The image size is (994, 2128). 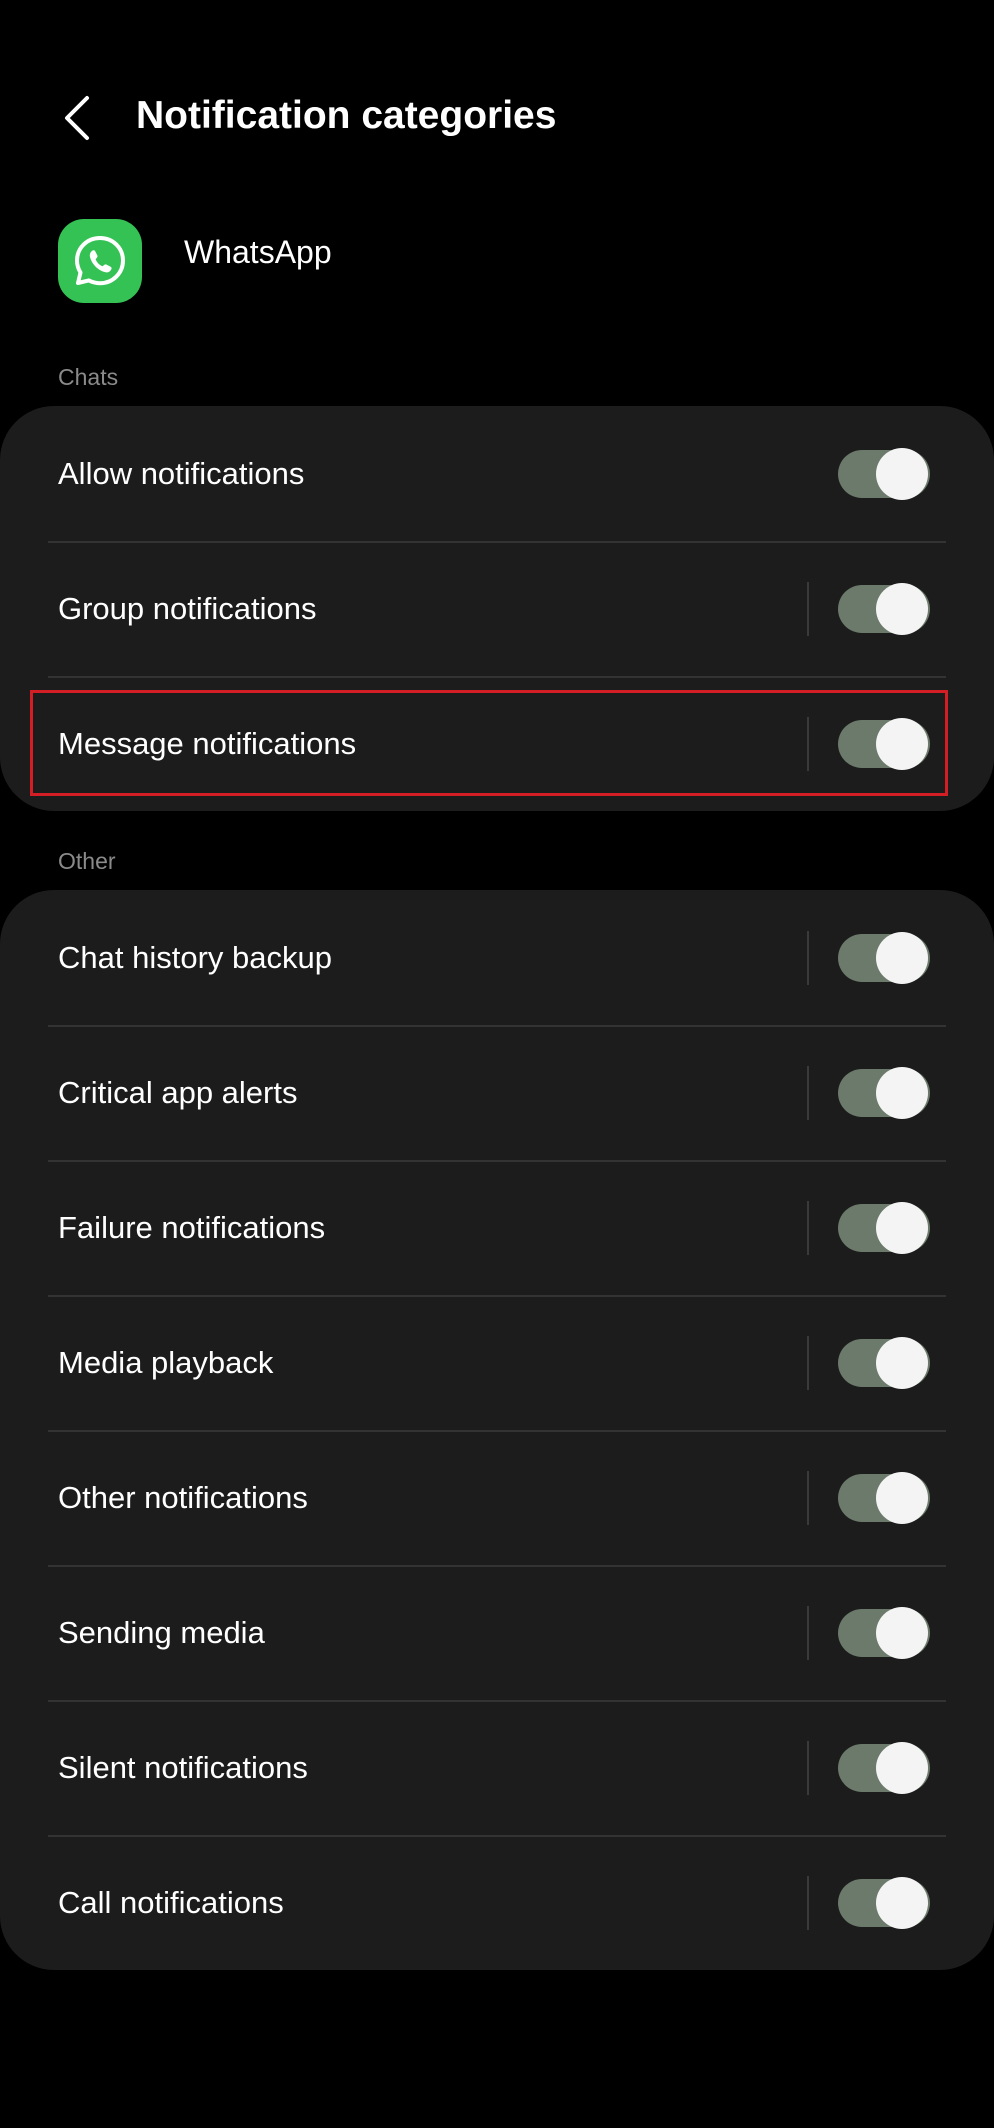 What do you see at coordinates (88, 377) in the screenshot?
I see `section-label-chats: Chats` at bounding box center [88, 377].